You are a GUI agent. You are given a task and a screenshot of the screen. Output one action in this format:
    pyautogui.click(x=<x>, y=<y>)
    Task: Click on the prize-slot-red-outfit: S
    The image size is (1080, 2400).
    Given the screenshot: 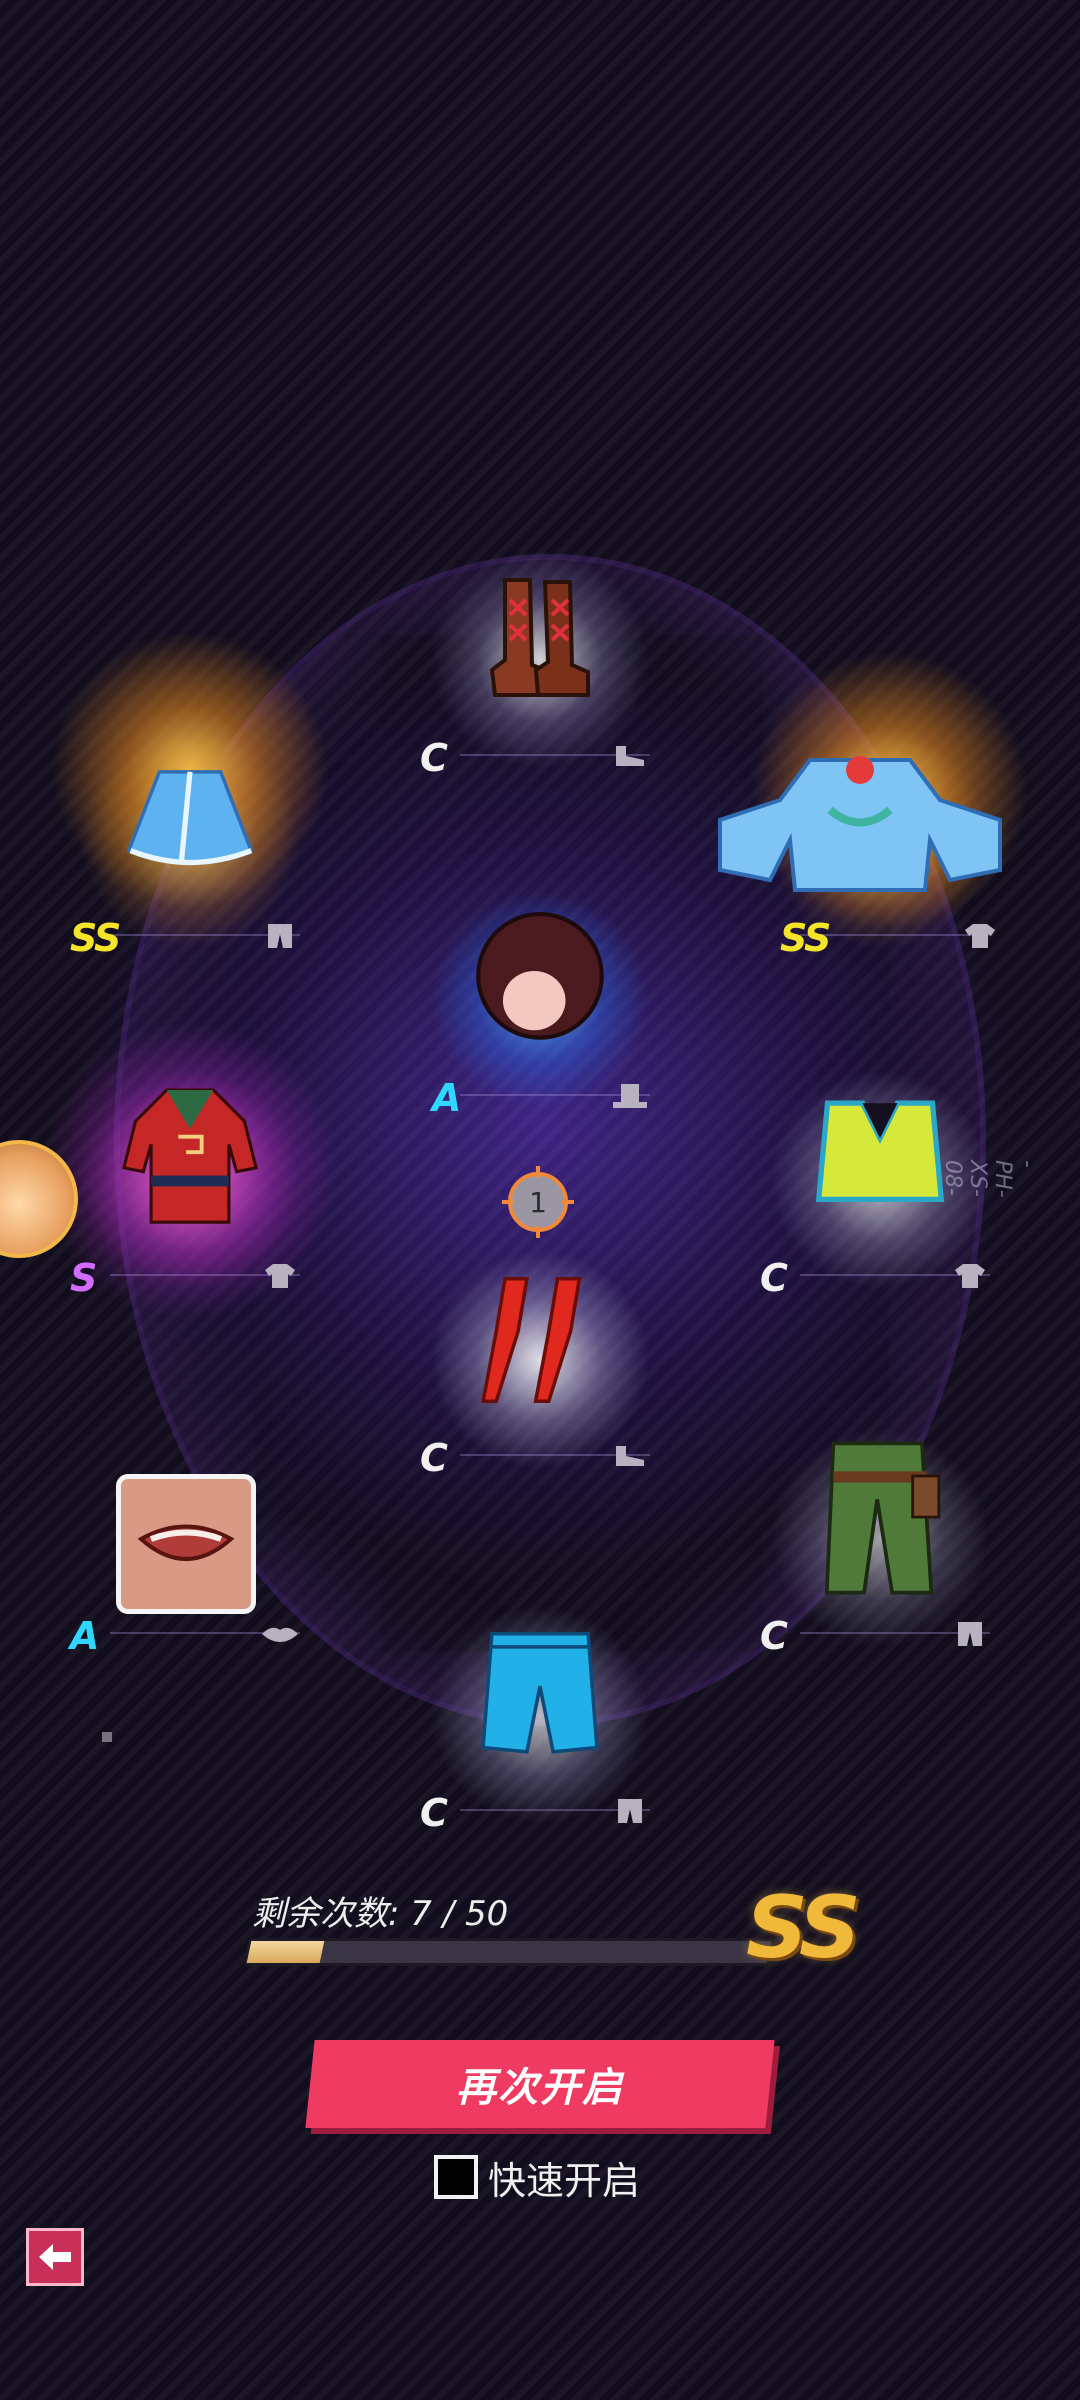 What is the action you would take?
    pyautogui.click(x=190, y=1180)
    